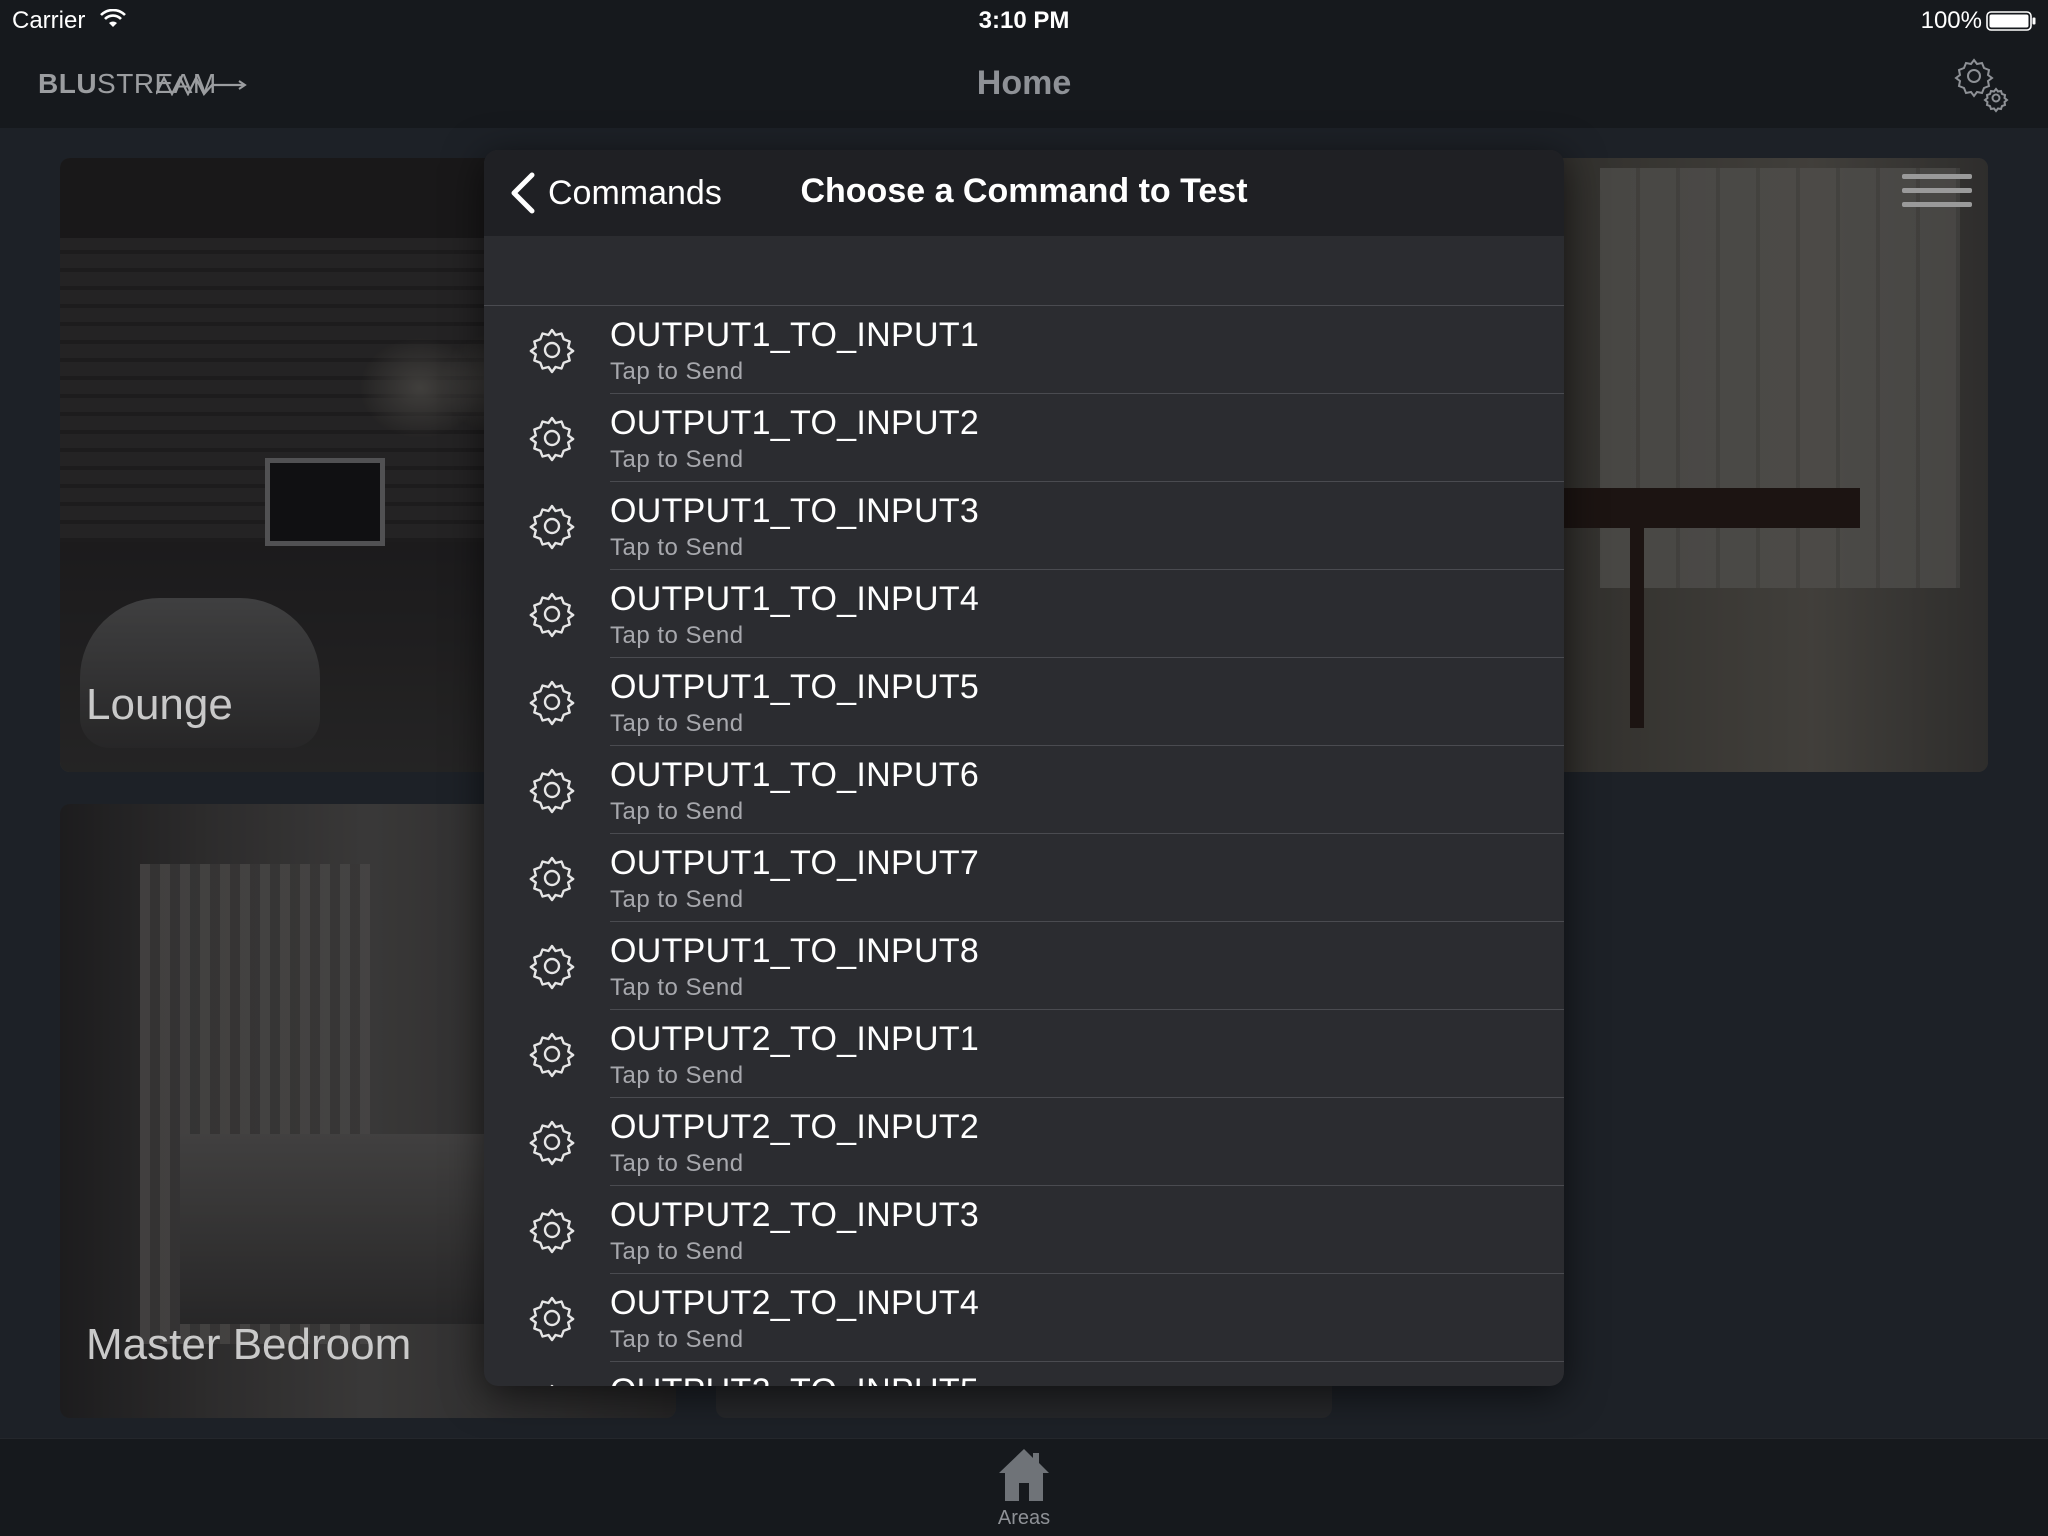  What do you see at coordinates (1024, 350) in the screenshot?
I see `command-row: OUTPUT1_TO_INPUT1 Tap to Send` at bounding box center [1024, 350].